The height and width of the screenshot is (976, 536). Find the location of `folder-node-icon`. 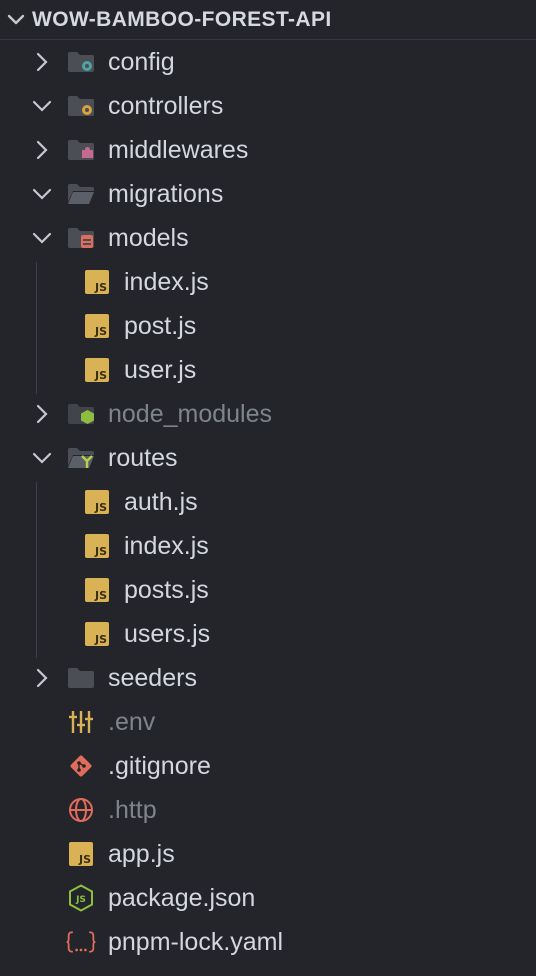

folder-node-icon is located at coordinates (81, 414).